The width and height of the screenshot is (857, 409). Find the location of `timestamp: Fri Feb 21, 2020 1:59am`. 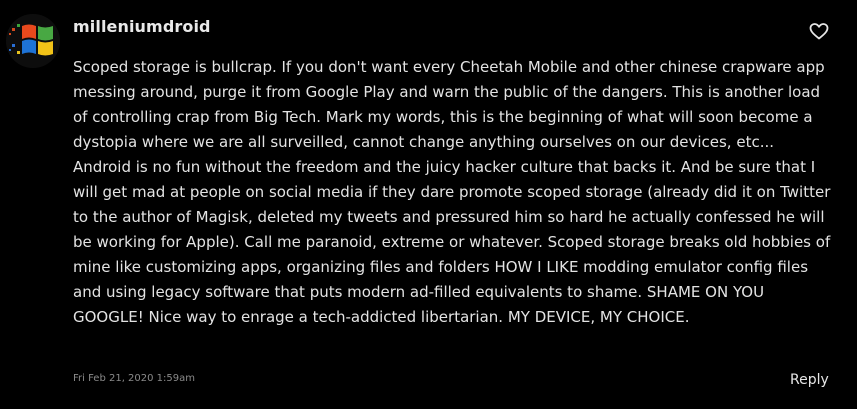

timestamp: Fri Feb 21, 2020 1:59am is located at coordinates (134, 378).